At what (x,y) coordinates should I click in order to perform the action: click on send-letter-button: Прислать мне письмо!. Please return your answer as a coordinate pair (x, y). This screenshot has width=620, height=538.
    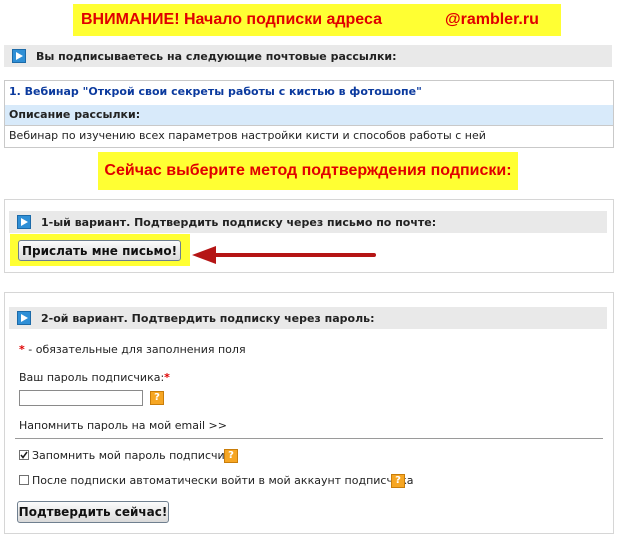
    Looking at the image, I should click on (99, 250).